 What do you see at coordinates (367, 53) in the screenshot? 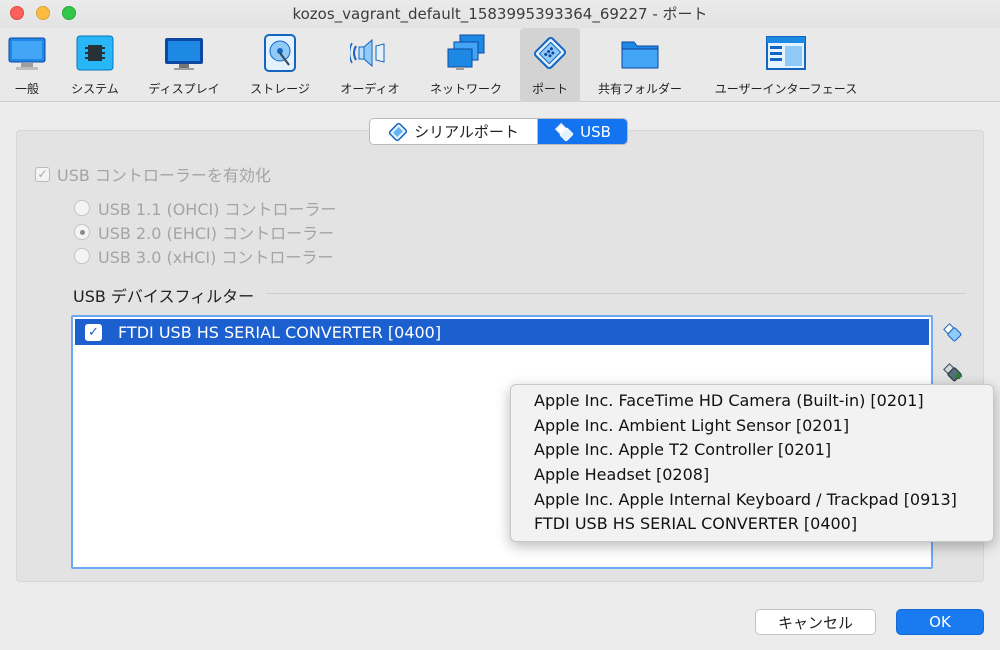
I see `speaker-icon` at bounding box center [367, 53].